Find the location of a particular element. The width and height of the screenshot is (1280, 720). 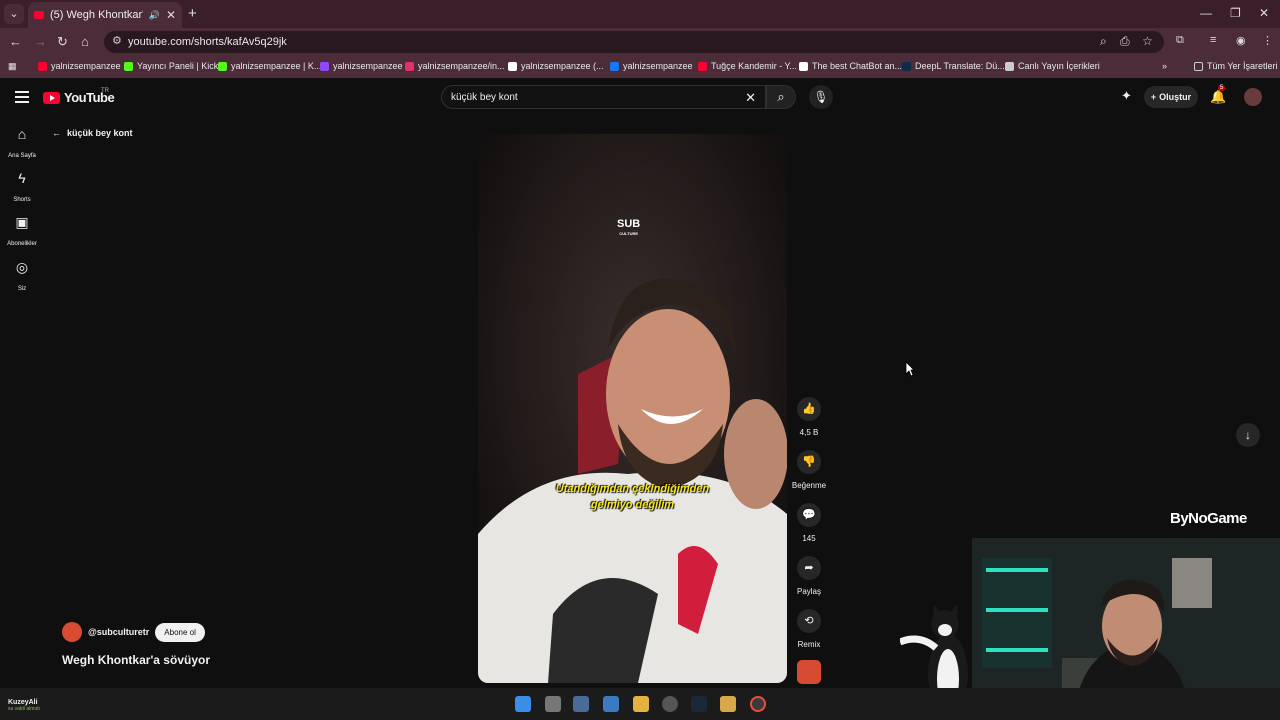

bookmark-star-icon: ☆ is located at coordinates (1147, 41).